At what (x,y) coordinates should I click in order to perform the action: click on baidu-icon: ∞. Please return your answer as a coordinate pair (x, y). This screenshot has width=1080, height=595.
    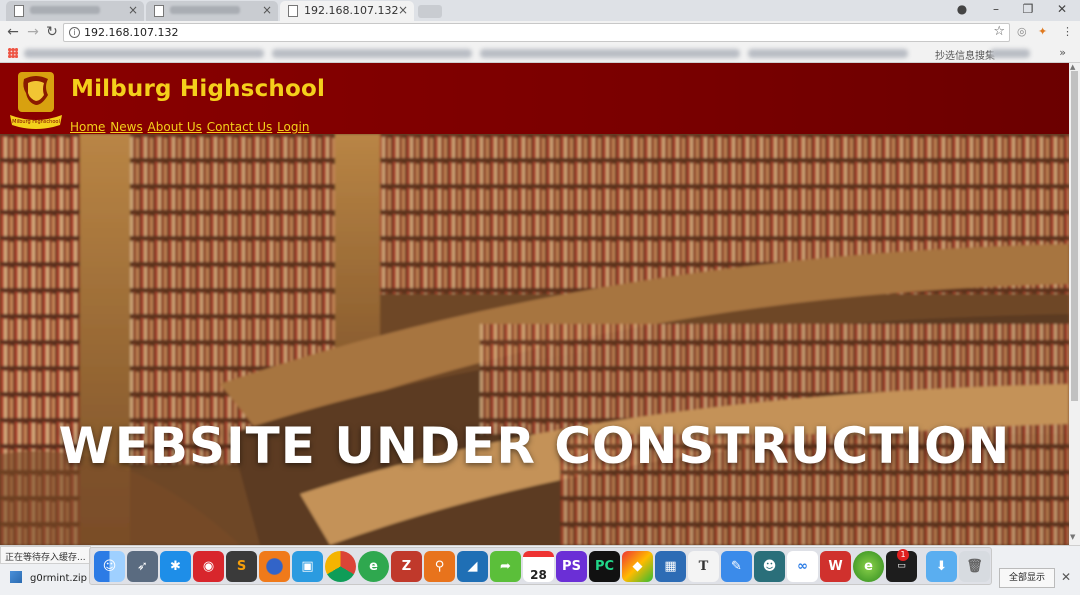
    Looking at the image, I should click on (802, 566).